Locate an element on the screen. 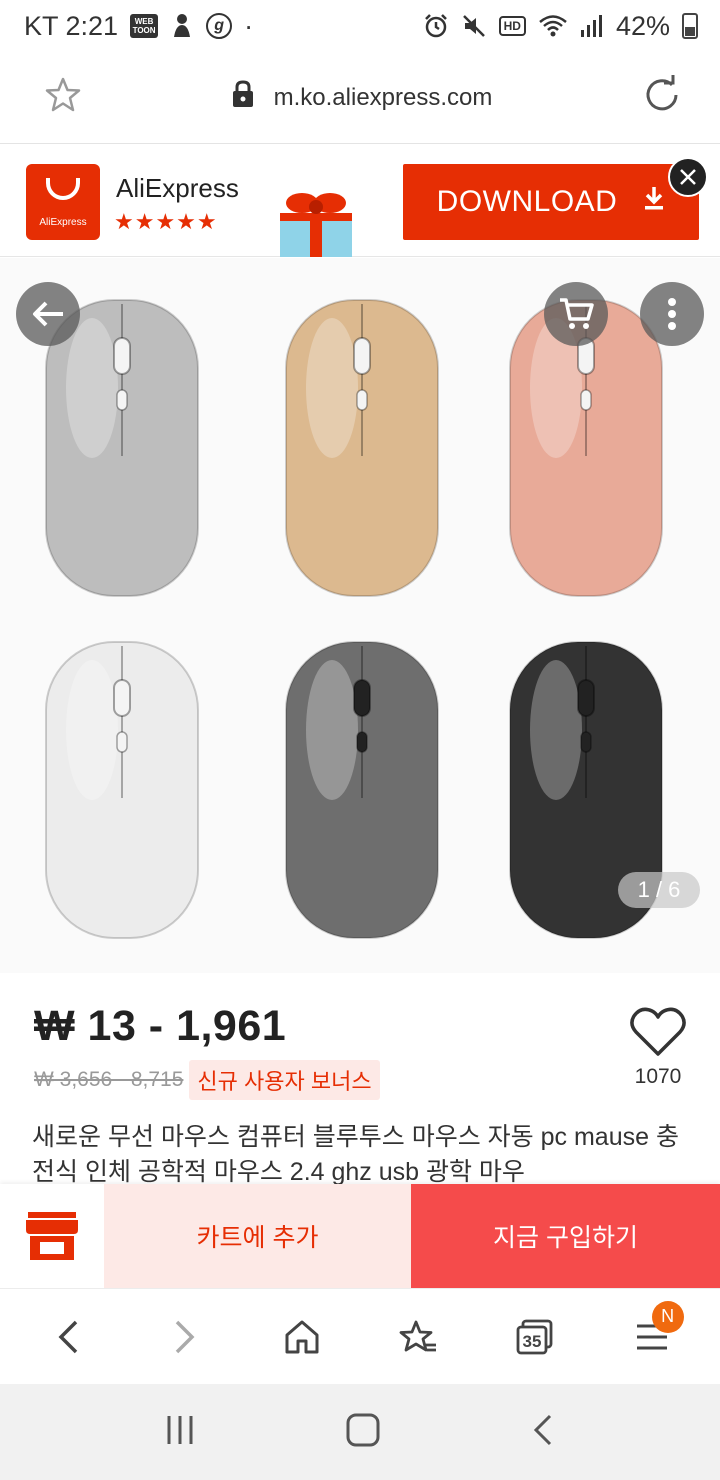 Image resolution: width=720 pixels, height=1480 pixels. browser-forward-button is located at coordinates (185, 1337).